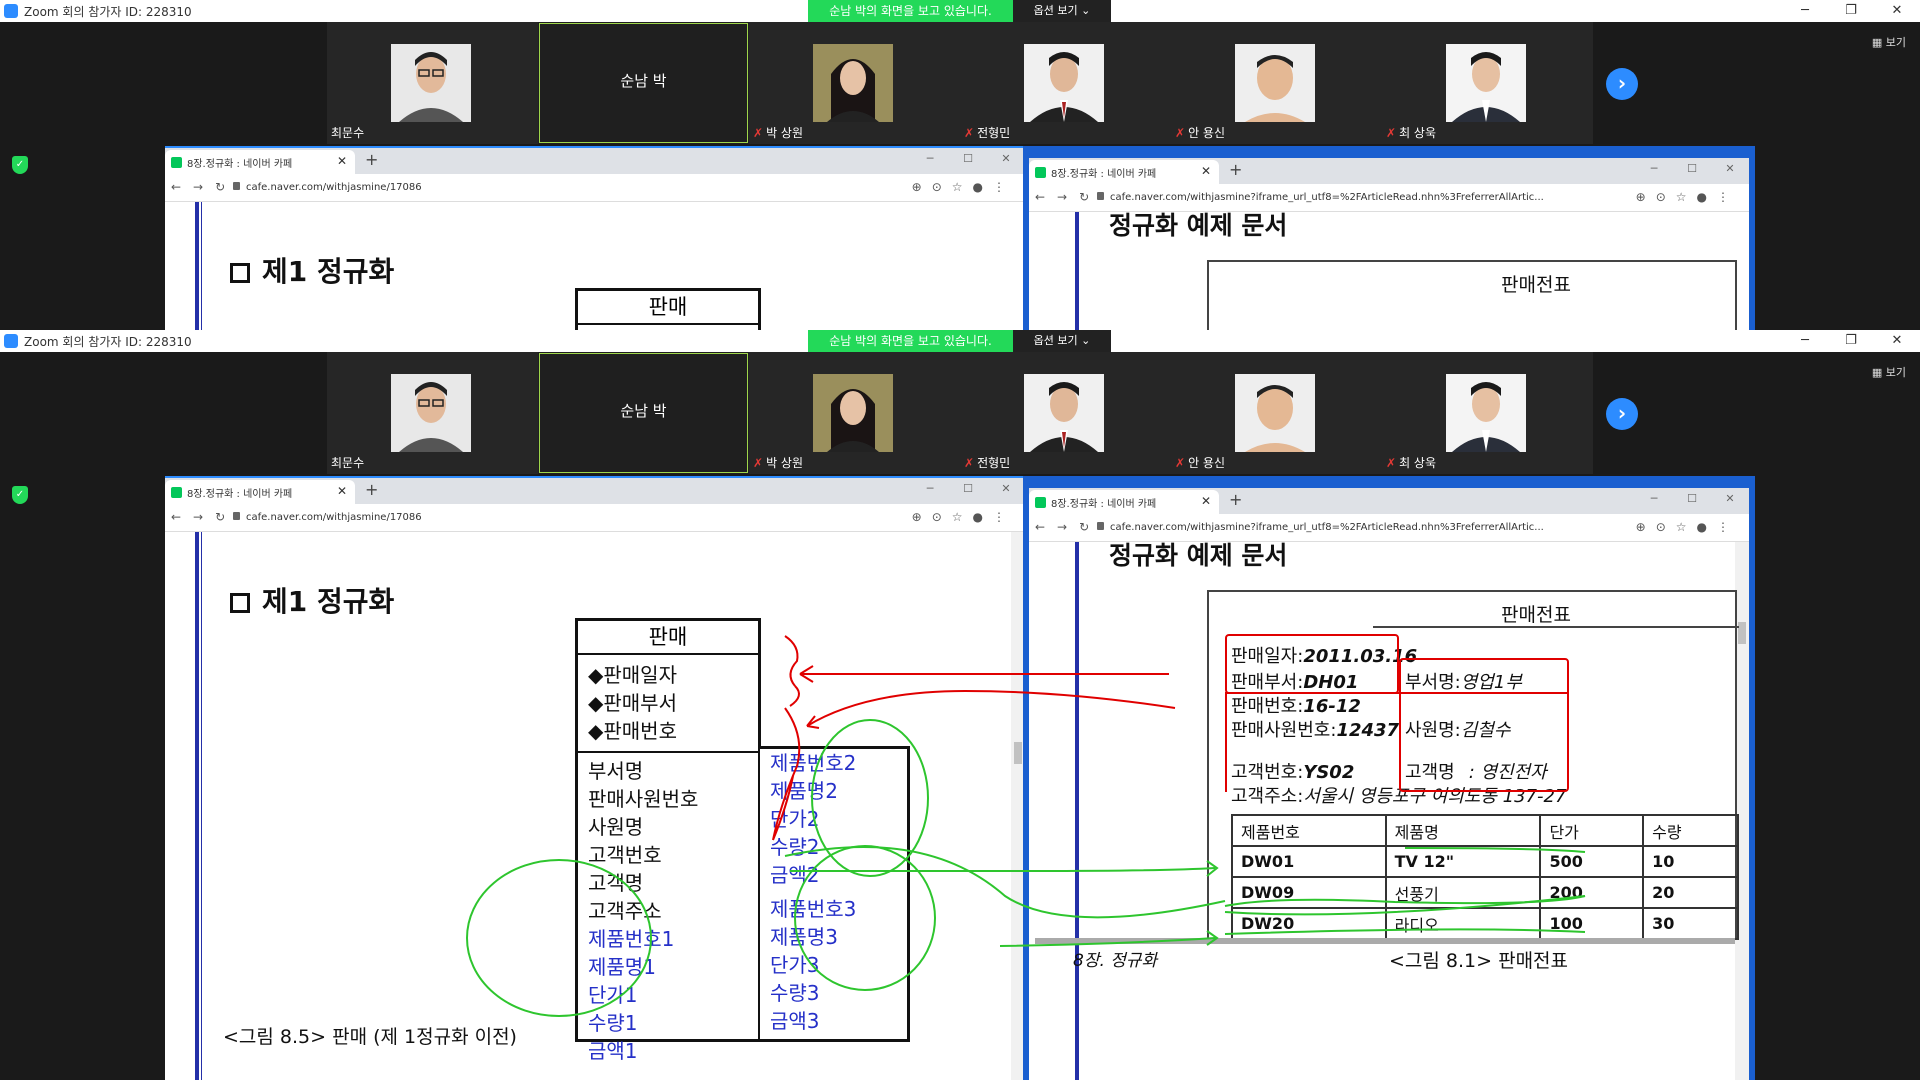 Image resolution: width=1920 pixels, height=1080 pixels. Describe the element at coordinates (108, 11) in the screenshot. I see `zoom-title: Zoom 회의 참가자 ID: 228310` at that location.